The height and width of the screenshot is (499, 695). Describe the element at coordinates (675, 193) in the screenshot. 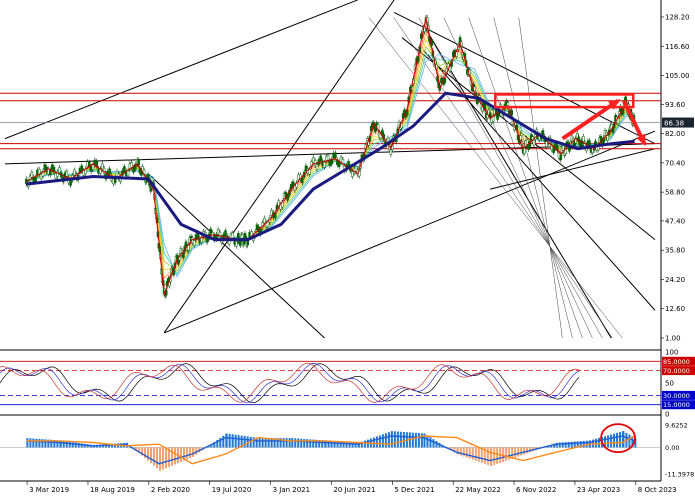

I see `price-tick-label: 58.80` at that location.